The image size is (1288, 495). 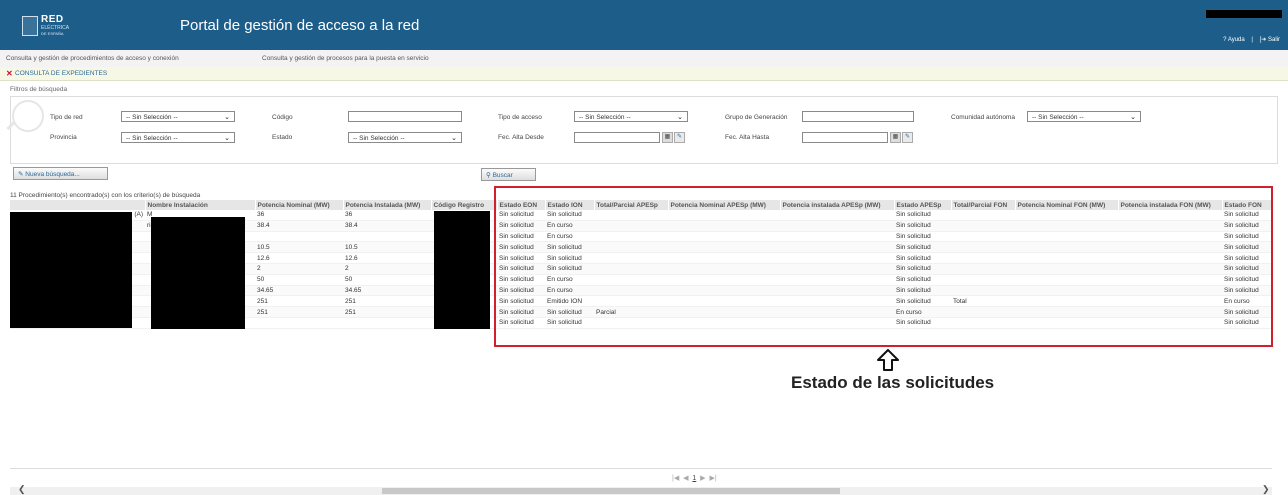 What do you see at coordinates (617, 137) in the screenshot?
I see `fec-desde-input` at bounding box center [617, 137].